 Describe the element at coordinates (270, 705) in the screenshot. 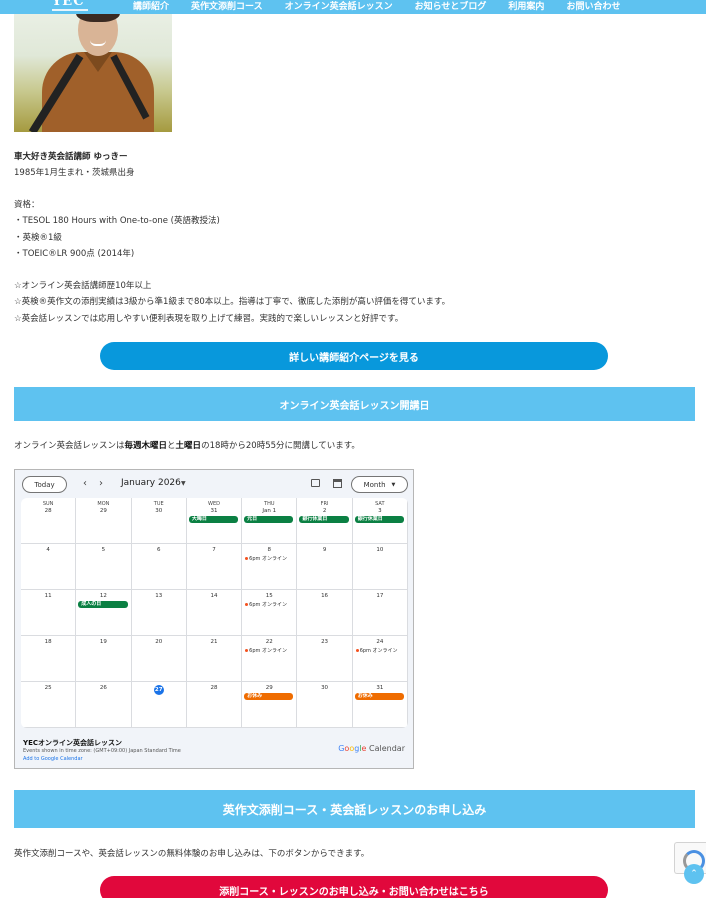

I see `calendar-day-cell: 29 お休み` at that location.